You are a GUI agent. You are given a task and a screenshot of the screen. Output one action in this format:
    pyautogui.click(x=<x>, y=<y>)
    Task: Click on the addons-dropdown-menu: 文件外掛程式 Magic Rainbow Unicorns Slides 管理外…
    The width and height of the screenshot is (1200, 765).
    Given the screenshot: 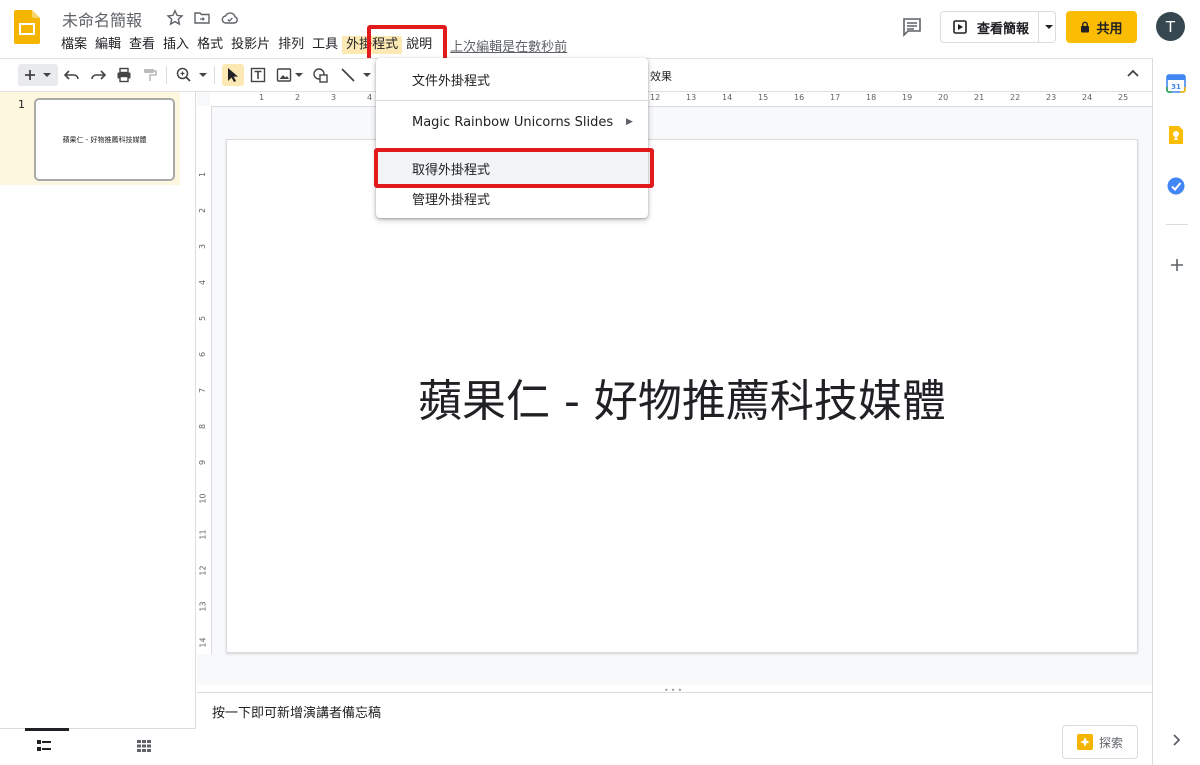 What is the action you would take?
    pyautogui.click(x=512, y=138)
    